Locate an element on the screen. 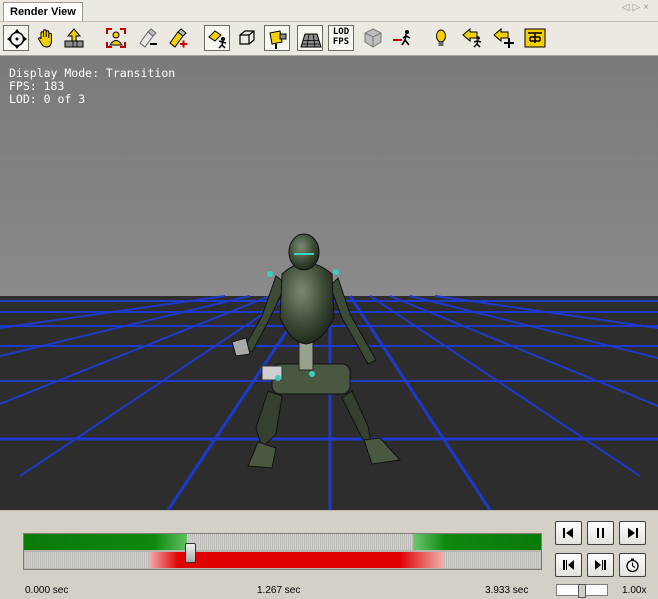 The image size is (658, 599). wireframe-box-button is located at coordinates (247, 38).